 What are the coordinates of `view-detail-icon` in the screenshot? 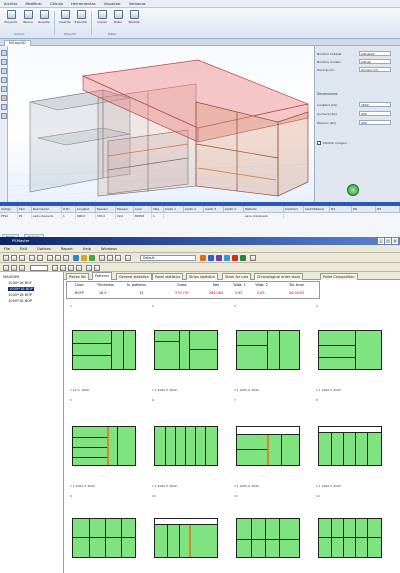 It's located at (22, 268).